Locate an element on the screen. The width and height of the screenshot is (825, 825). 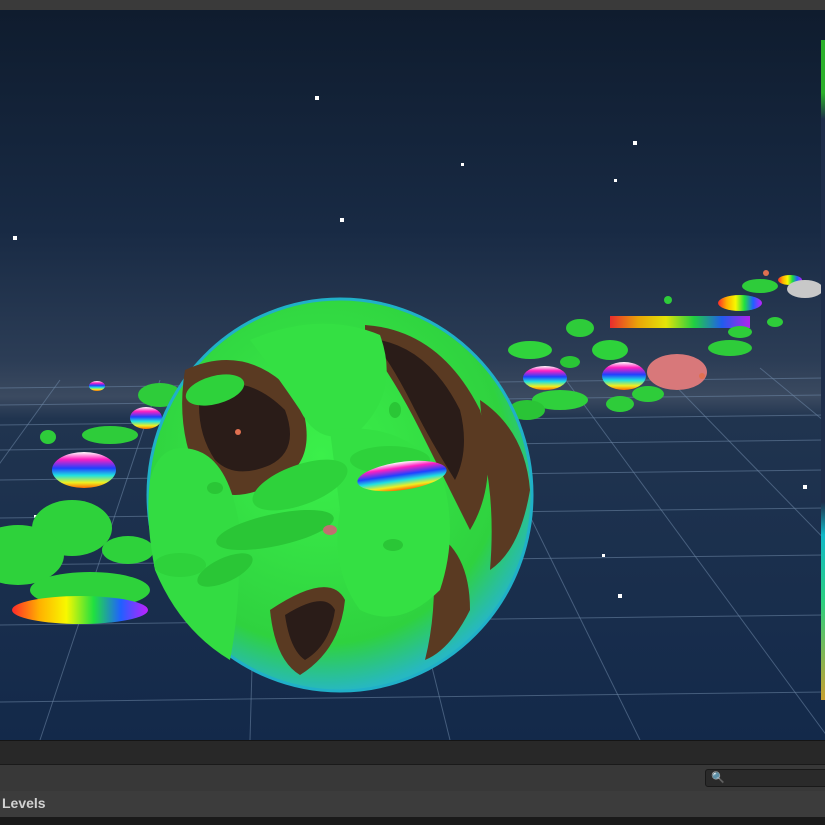
hierarchy-item-levels: Levels is located at coordinates (412, 804).